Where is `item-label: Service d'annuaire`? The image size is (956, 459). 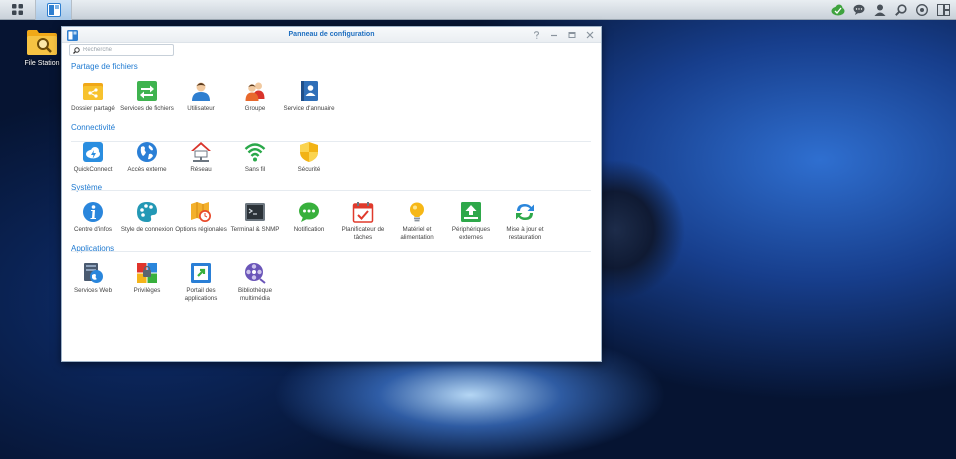 item-label: Service d'annuaire is located at coordinates (309, 108).